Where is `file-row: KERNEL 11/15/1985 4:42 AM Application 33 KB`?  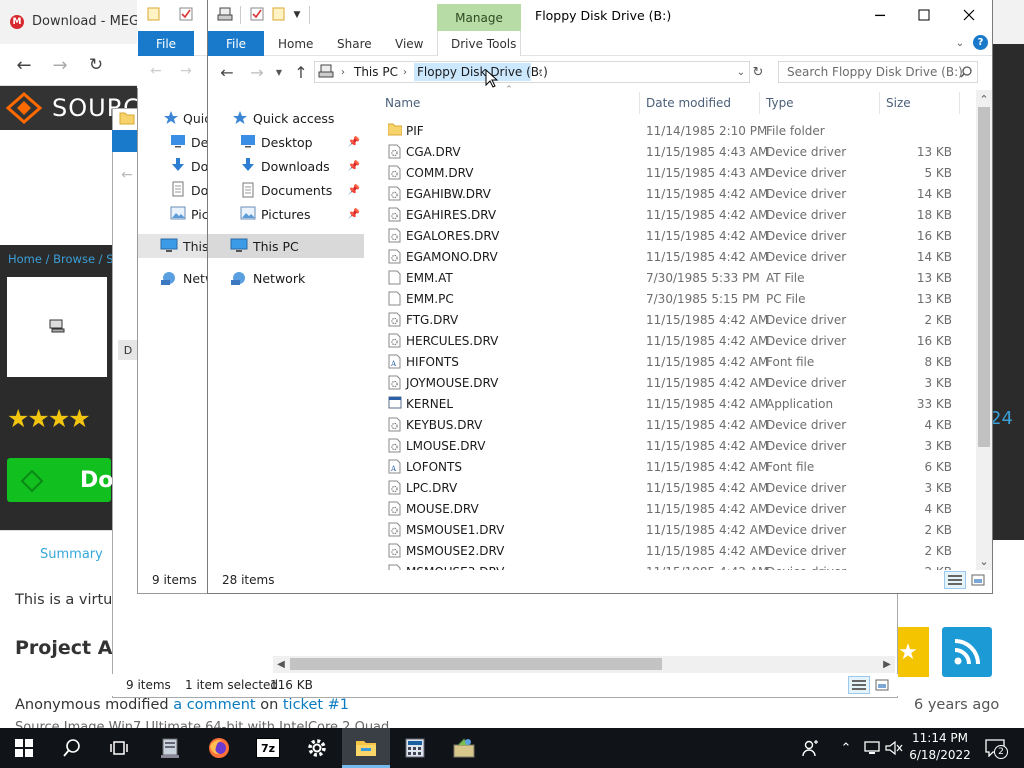
file-row: KERNEL 11/15/1985 4:42 AM Application 33 KB is located at coordinates (676, 403).